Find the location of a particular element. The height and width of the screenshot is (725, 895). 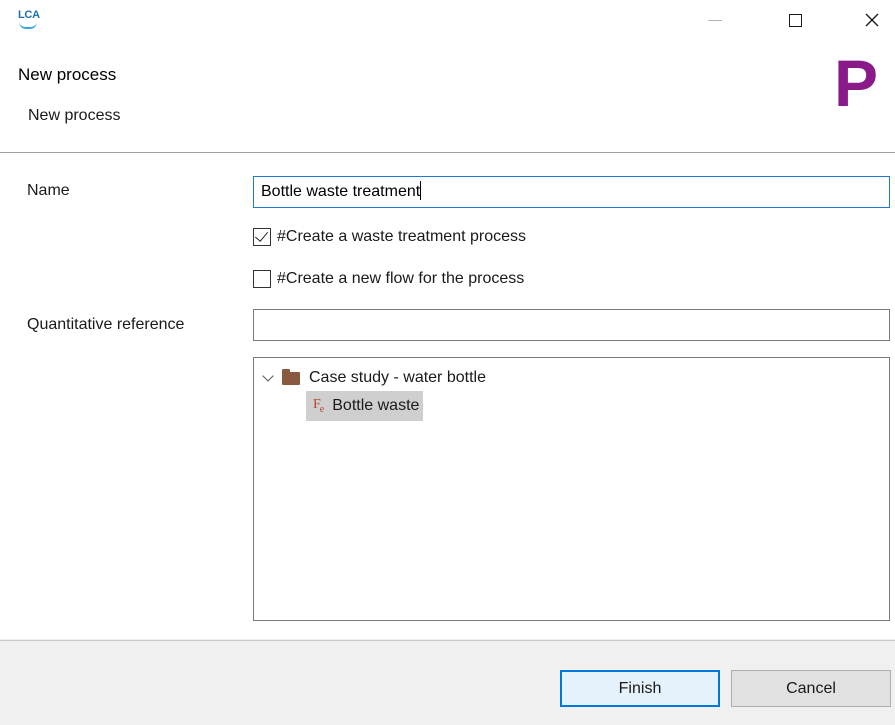

app-logo-swoosh is located at coordinates (28, 25).